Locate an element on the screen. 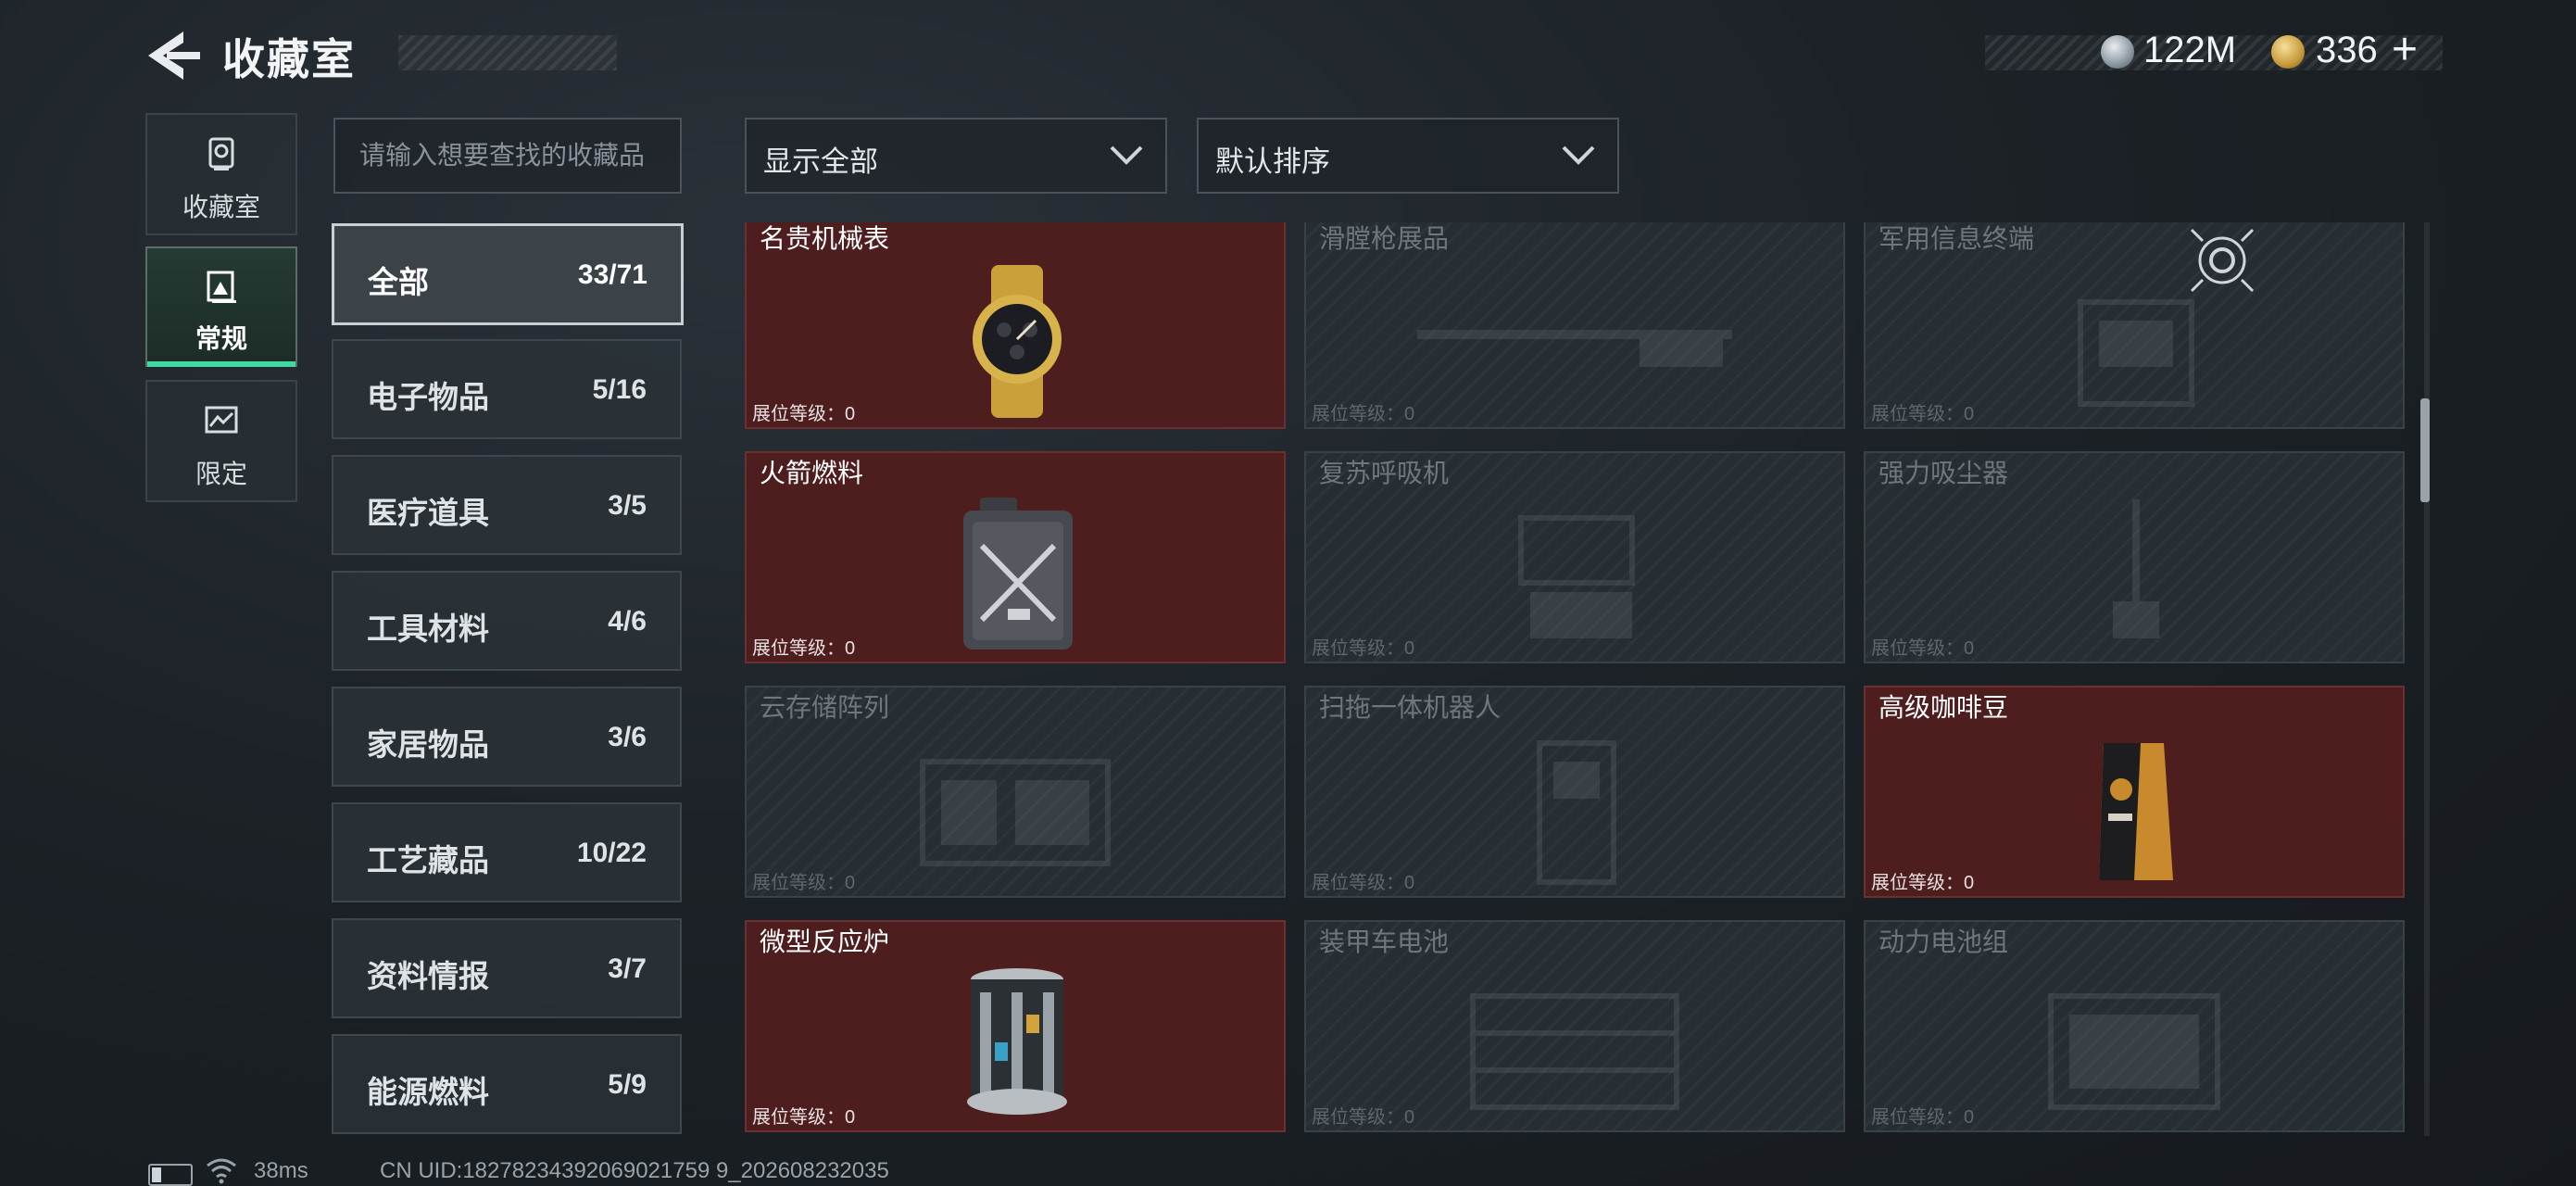  collection-card: 动力电池组 展位等级：0 is located at coordinates (2134, 1026).